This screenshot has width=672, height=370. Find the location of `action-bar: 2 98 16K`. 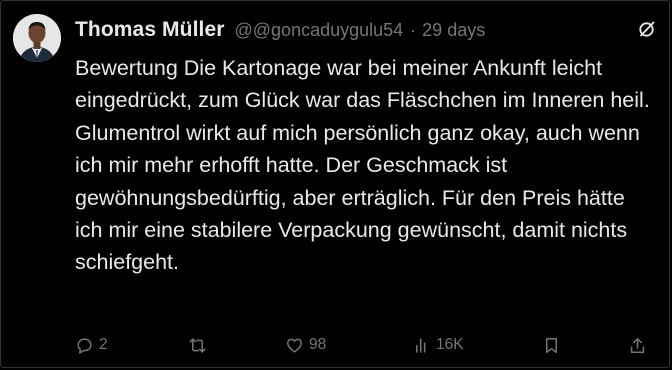

action-bar: 2 98 16K is located at coordinates (365, 345).